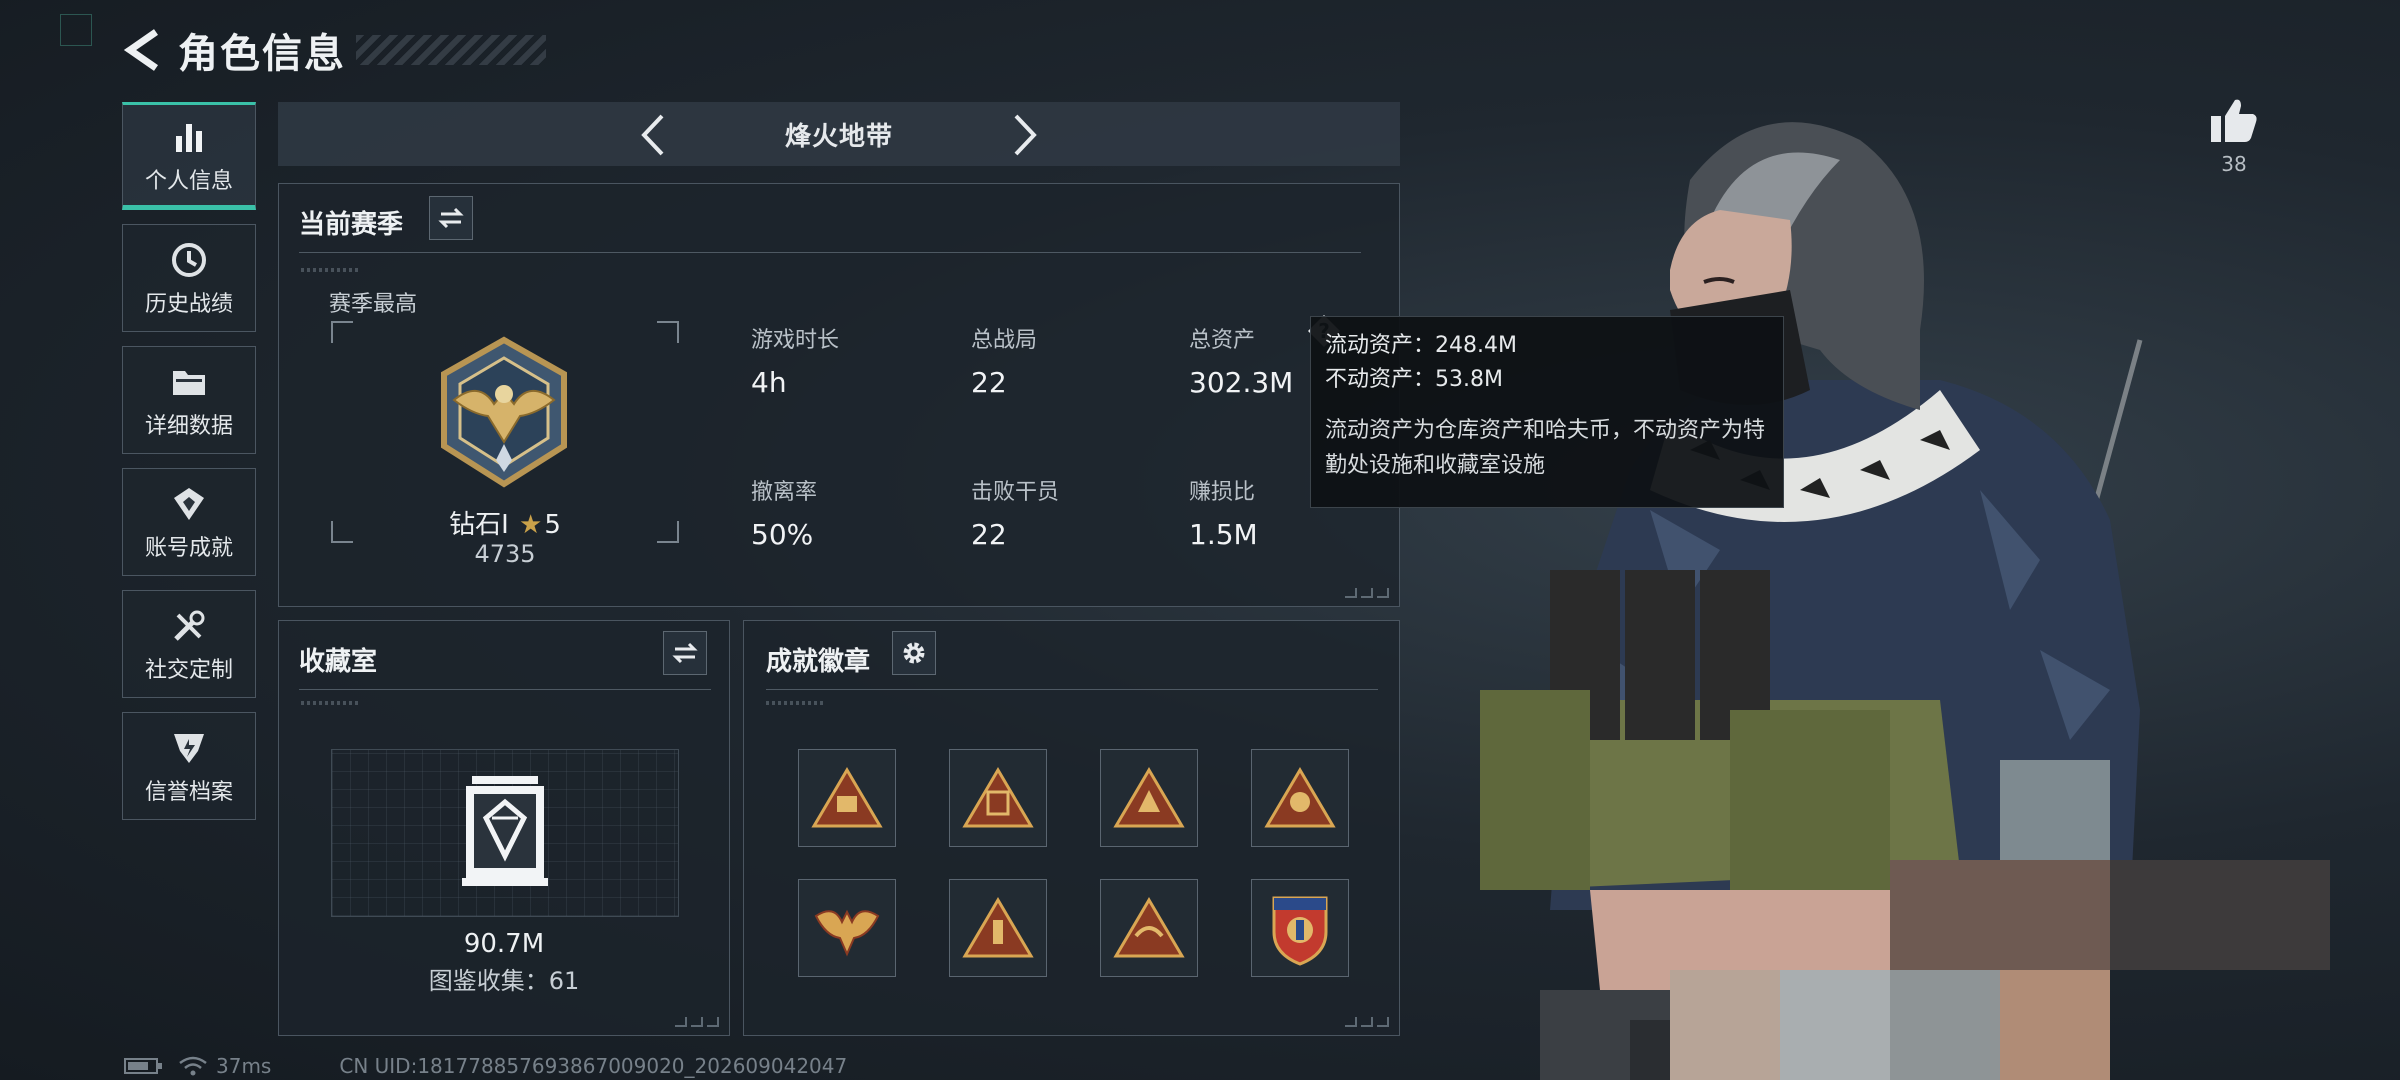 This screenshot has height=1080, width=2400. Describe the element at coordinates (189, 504) in the screenshot. I see `badge-icon` at that location.